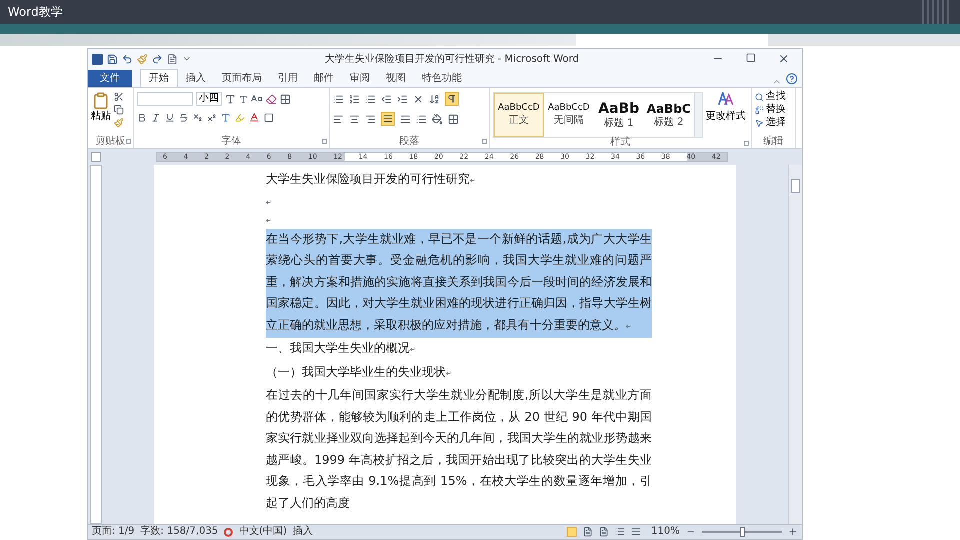 The image size is (960, 540). I want to click on redo-icon, so click(157, 59).